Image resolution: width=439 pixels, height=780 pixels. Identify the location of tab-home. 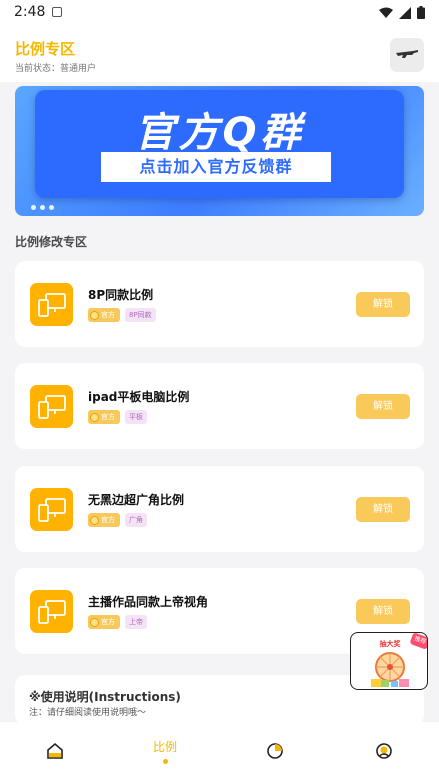
(55, 751).